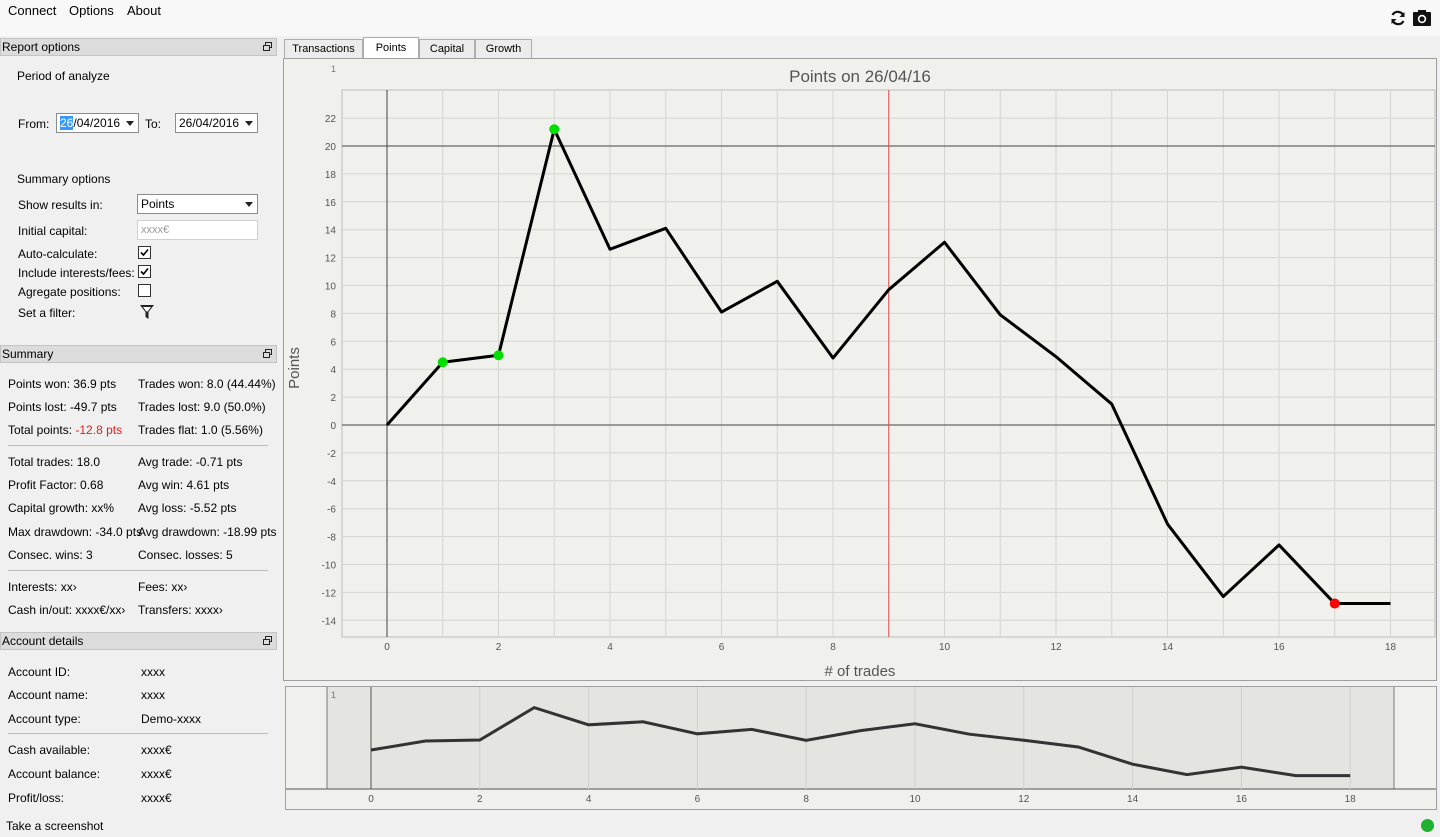 The image size is (1440, 837). Describe the element at coordinates (207, 384) in the screenshot. I see `trades-won: Trades won: 8.0 (44.44%)` at that location.